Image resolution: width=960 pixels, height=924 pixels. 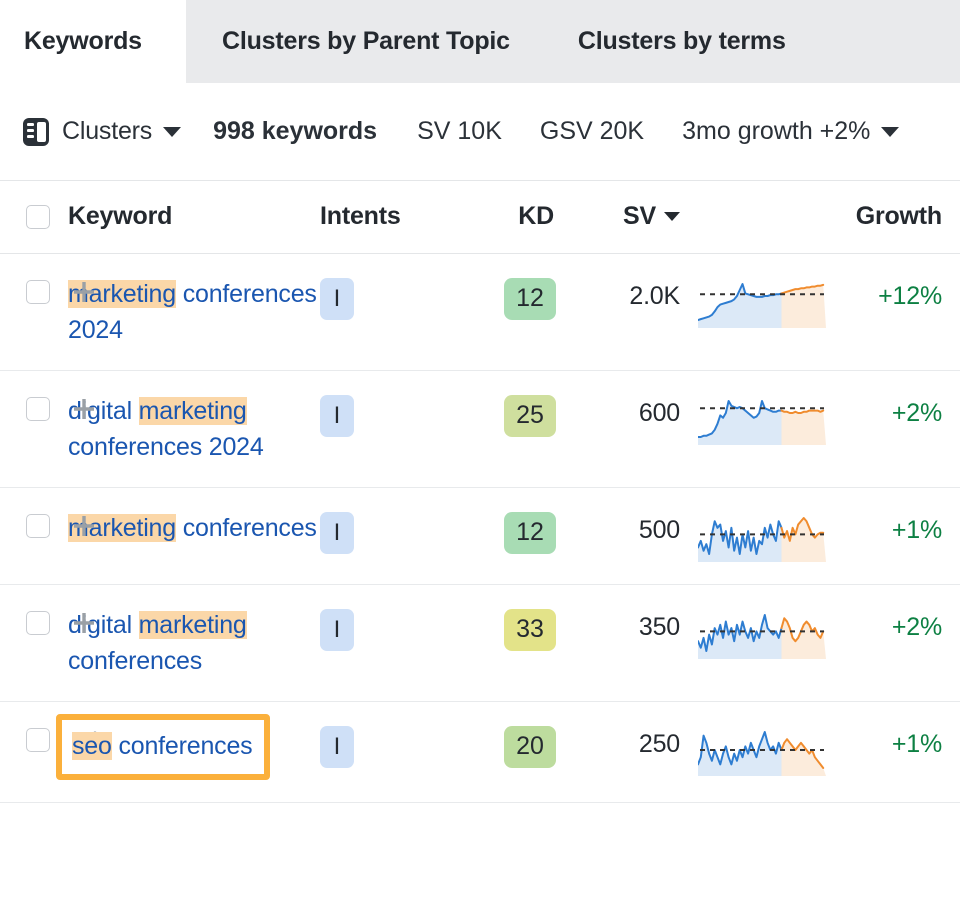 What do you see at coordinates (194, 428) in the screenshot?
I see `keyword-cell: digital marketing conferences 2024` at bounding box center [194, 428].